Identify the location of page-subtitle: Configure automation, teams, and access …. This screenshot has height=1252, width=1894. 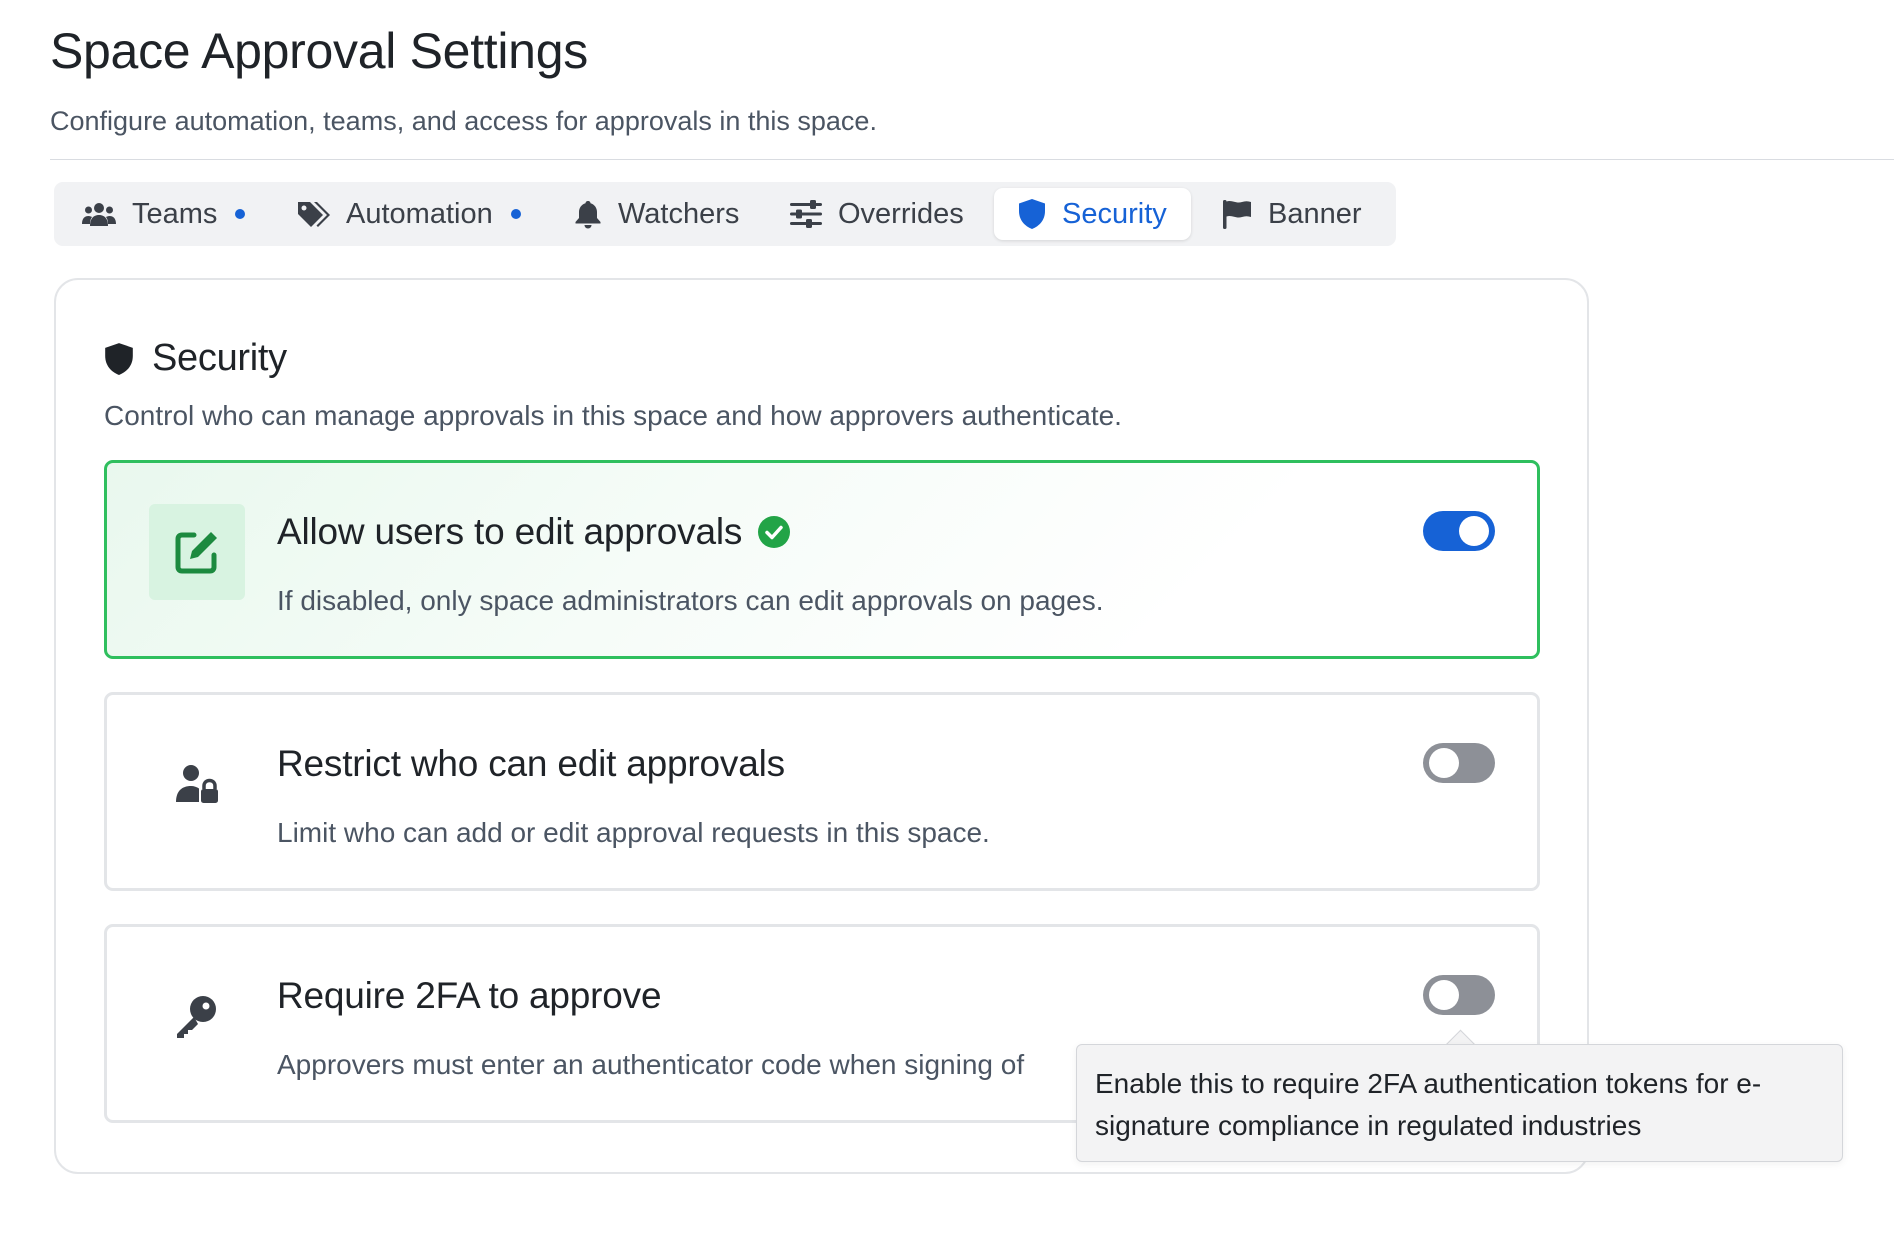
(463, 121).